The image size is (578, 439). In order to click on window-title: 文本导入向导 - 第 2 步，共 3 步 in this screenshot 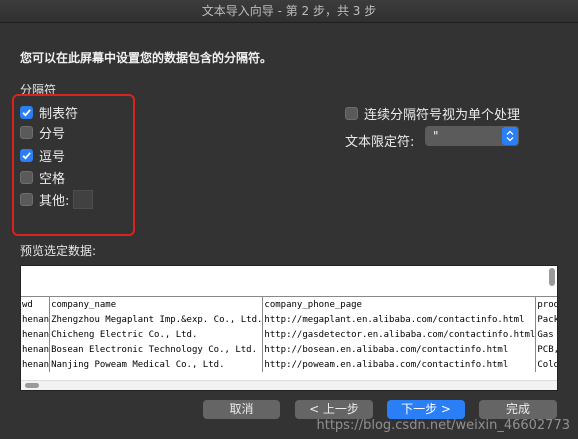, I will do `click(289, 11)`.